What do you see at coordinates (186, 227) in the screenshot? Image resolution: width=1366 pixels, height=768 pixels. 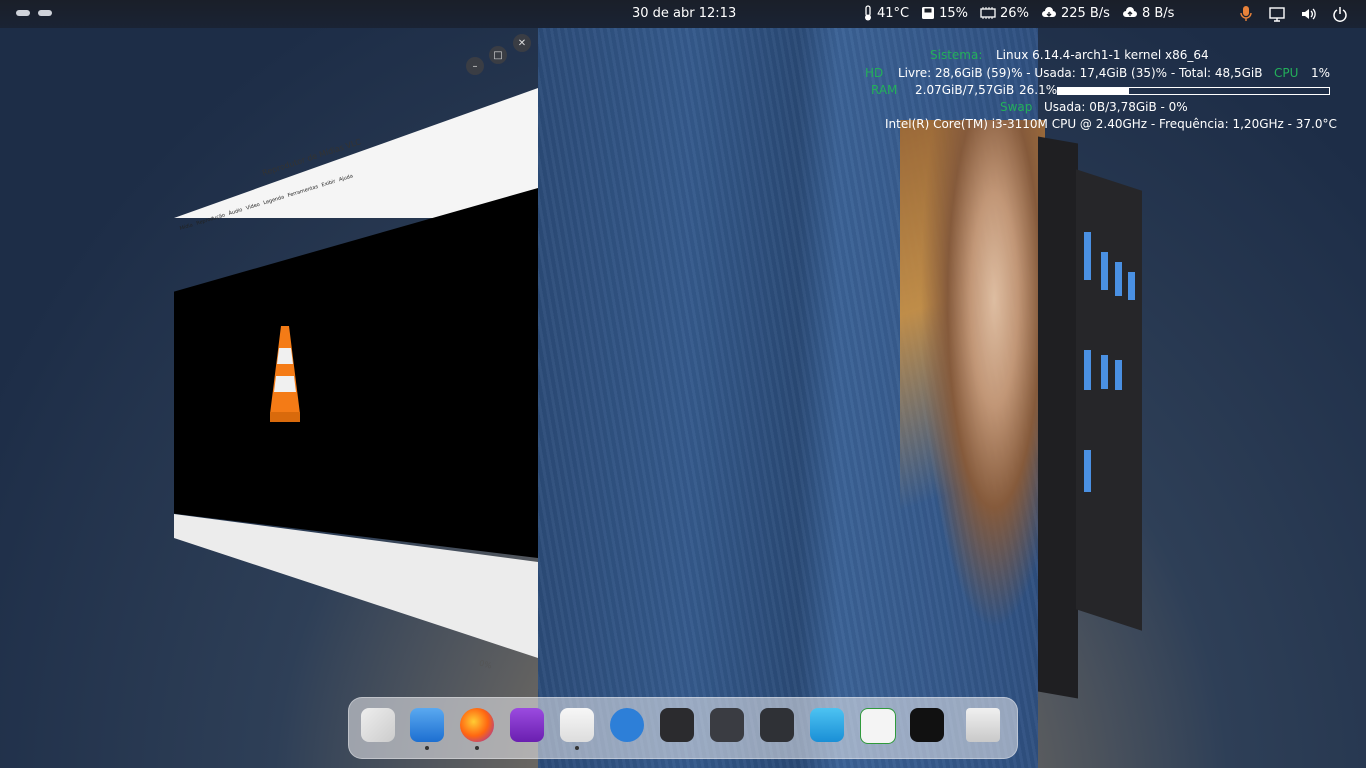 I see `menu-item: Mídia` at bounding box center [186, 227].